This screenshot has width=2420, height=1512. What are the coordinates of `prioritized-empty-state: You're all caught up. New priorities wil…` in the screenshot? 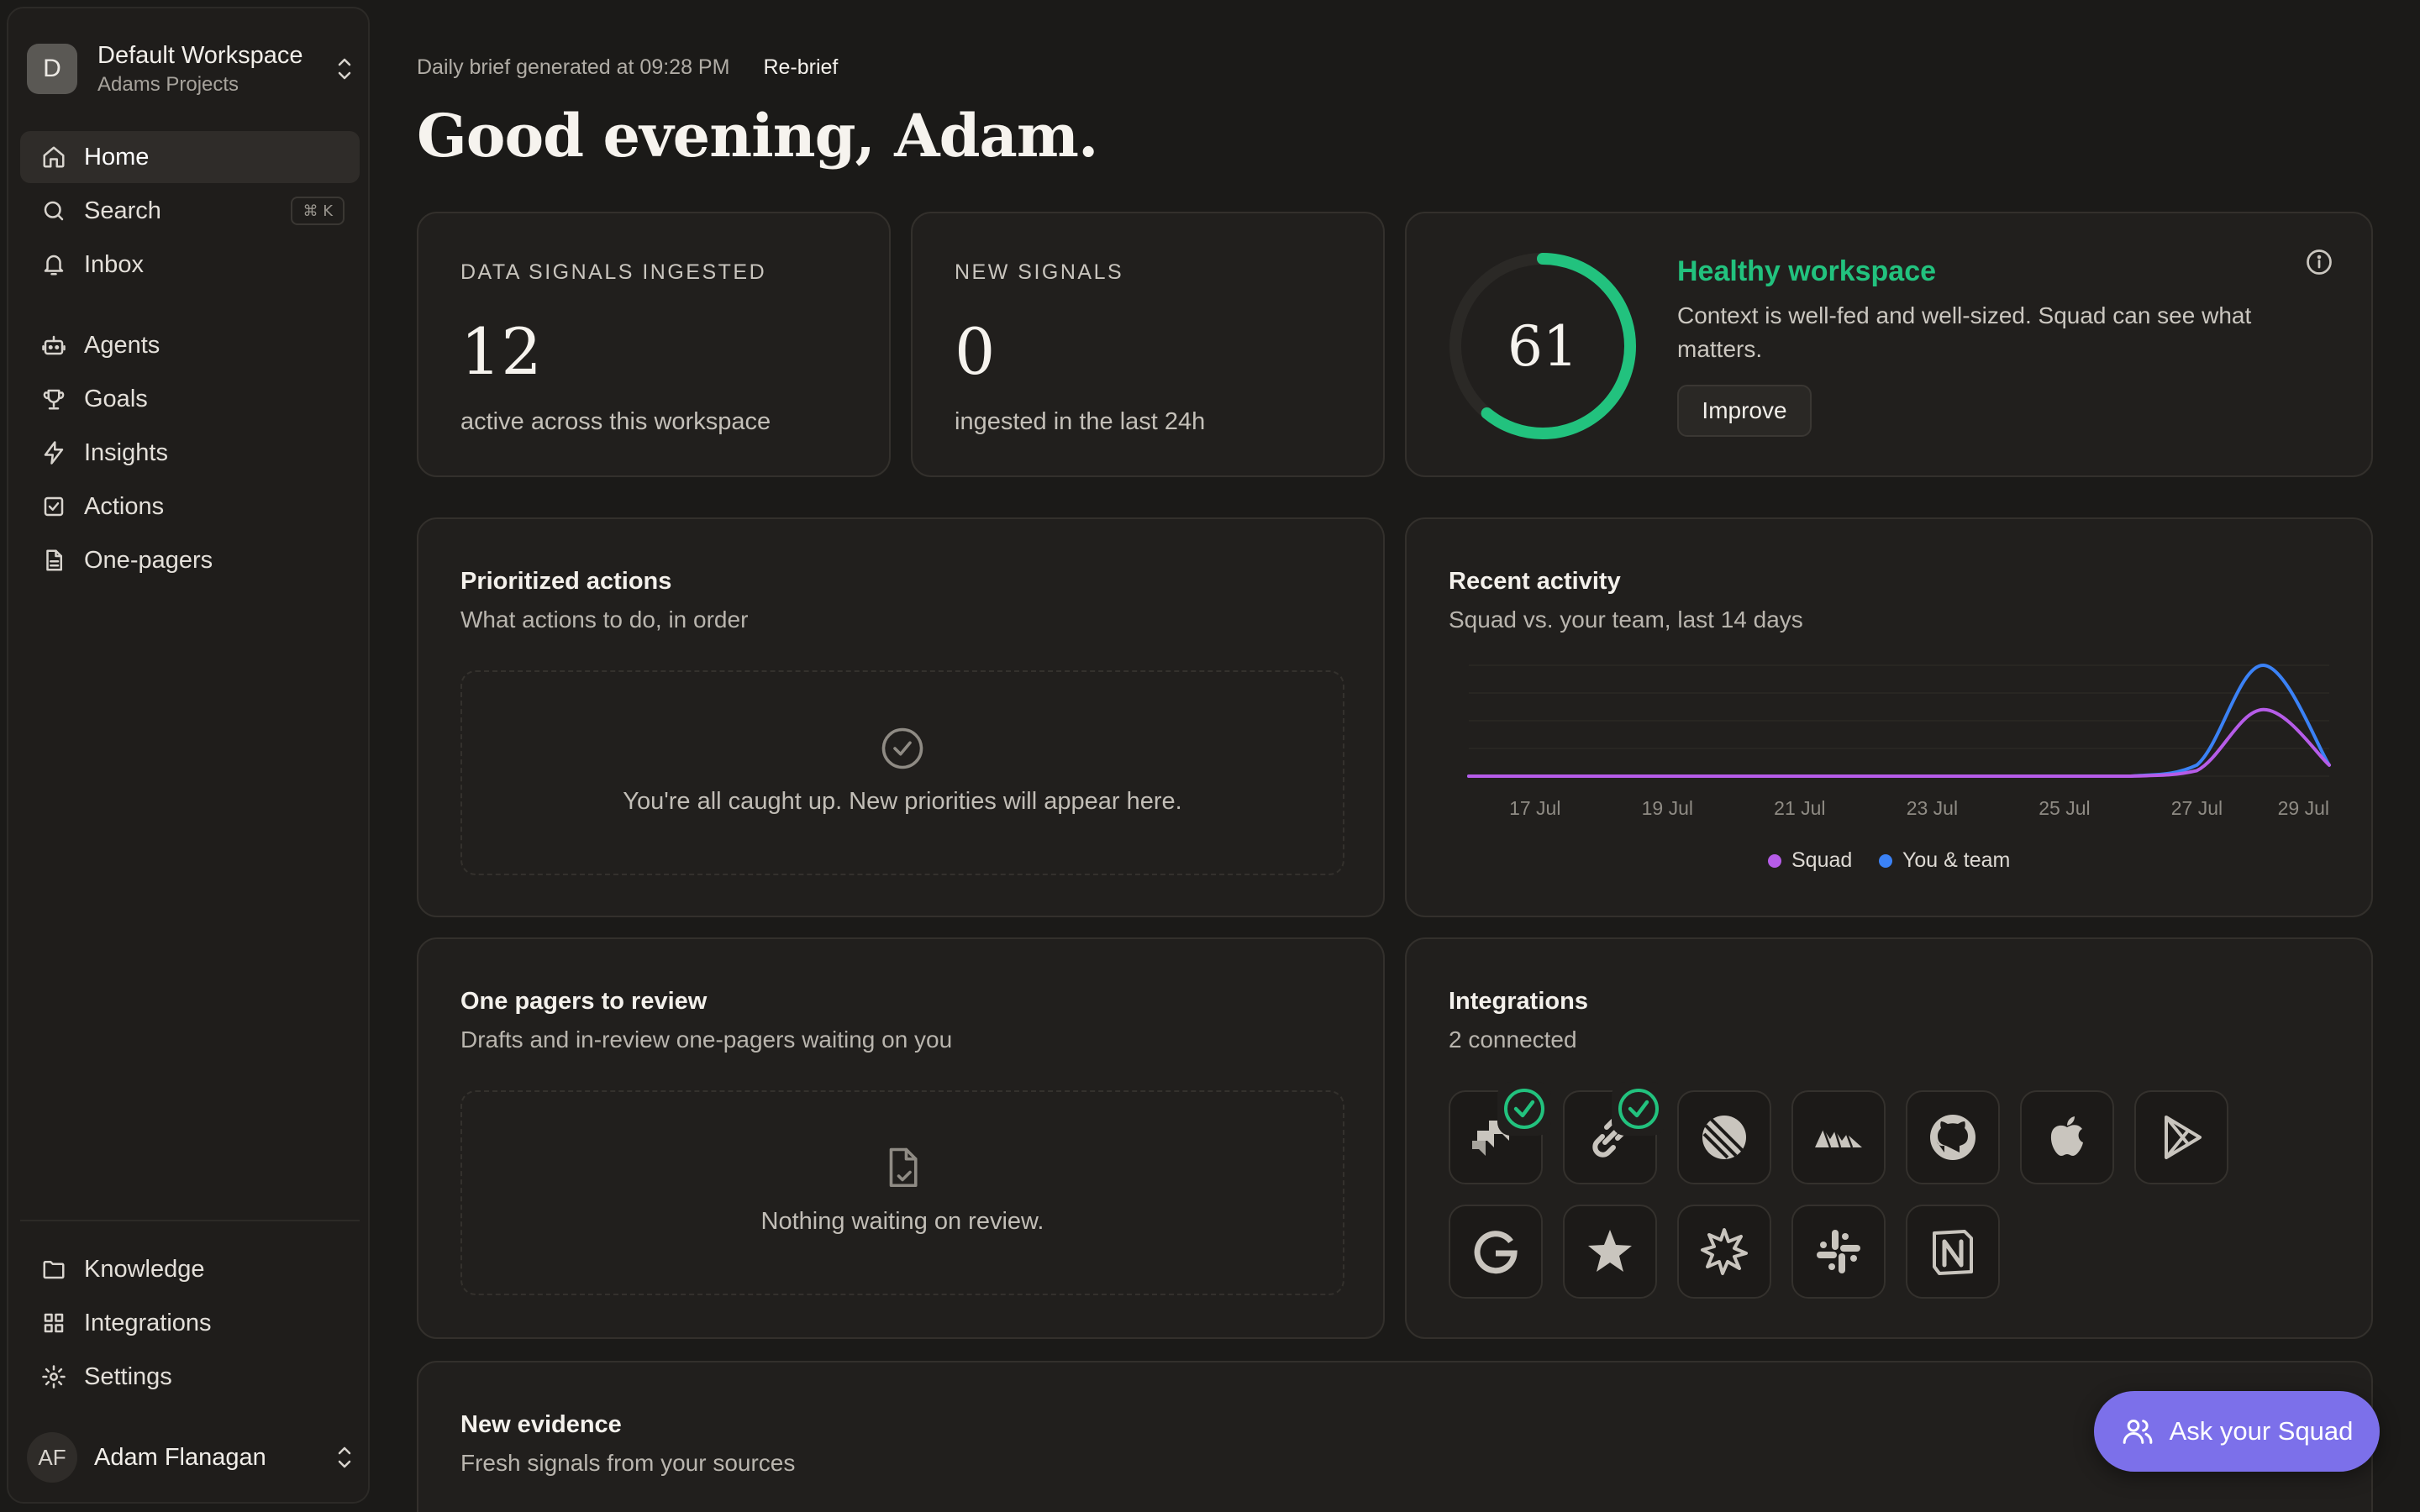 It's located at (902, 772).